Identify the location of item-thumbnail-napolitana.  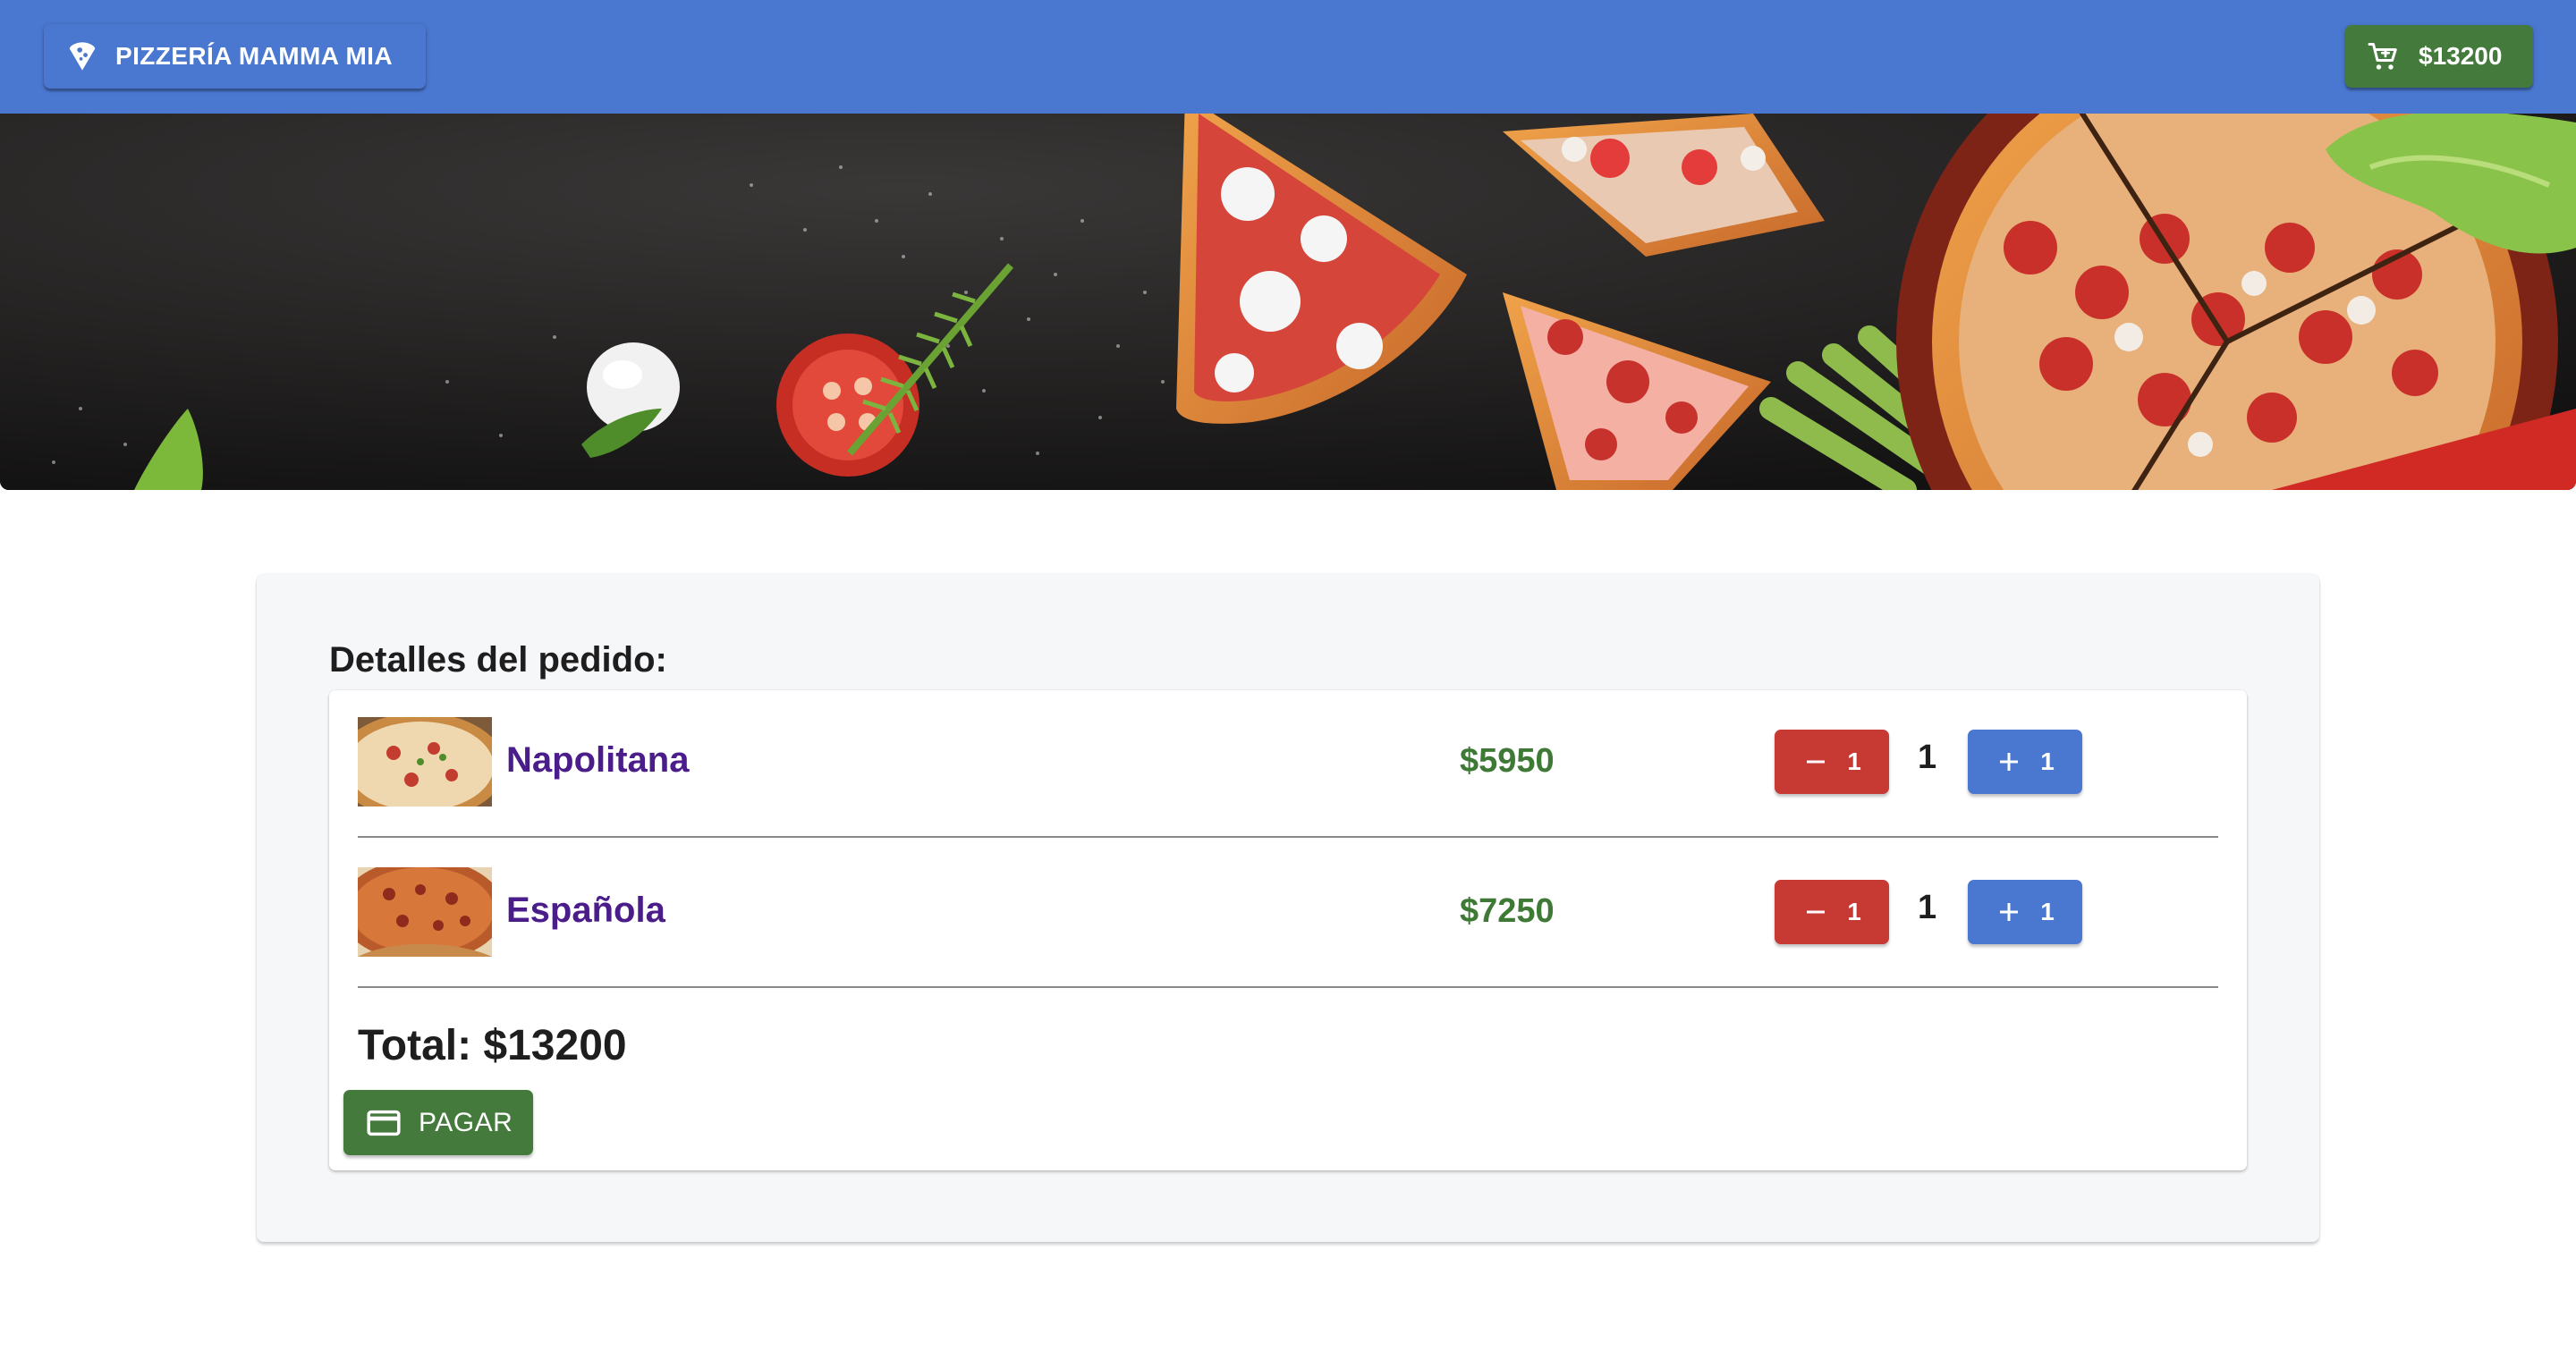
(425, 762).